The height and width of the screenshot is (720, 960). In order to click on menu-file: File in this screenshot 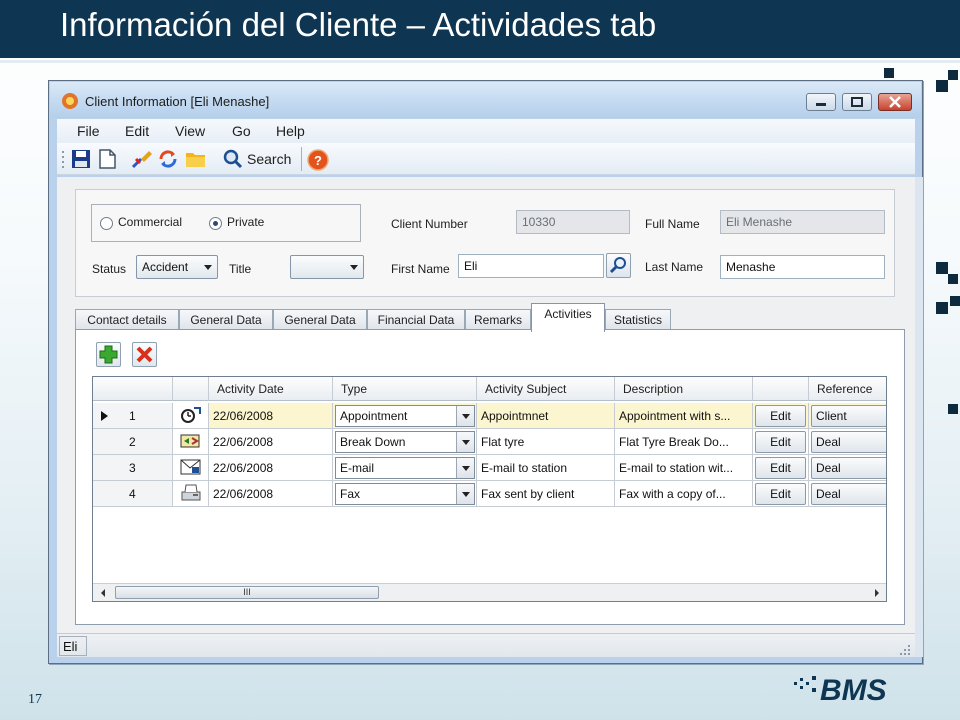, I will do `click(88, 131)`.